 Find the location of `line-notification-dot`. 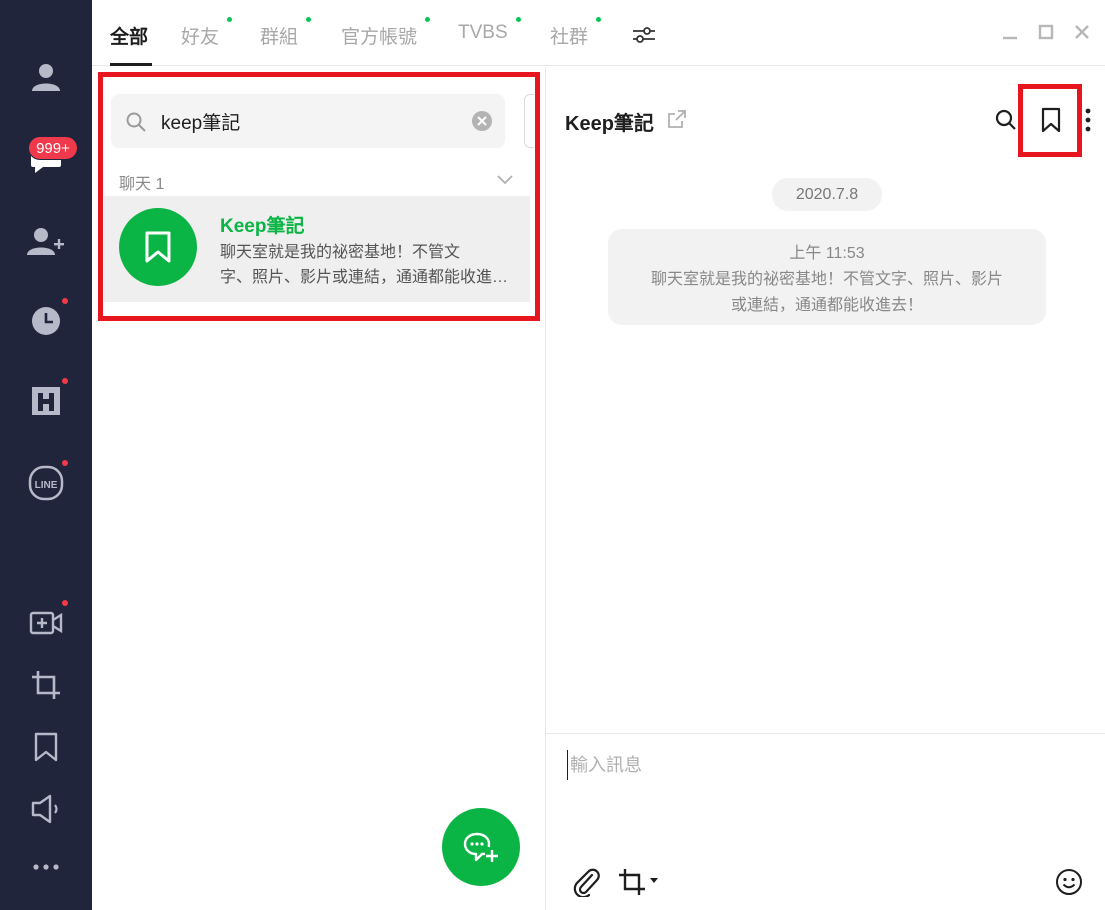

line-notification-dot is located at coordinates (65, 463).